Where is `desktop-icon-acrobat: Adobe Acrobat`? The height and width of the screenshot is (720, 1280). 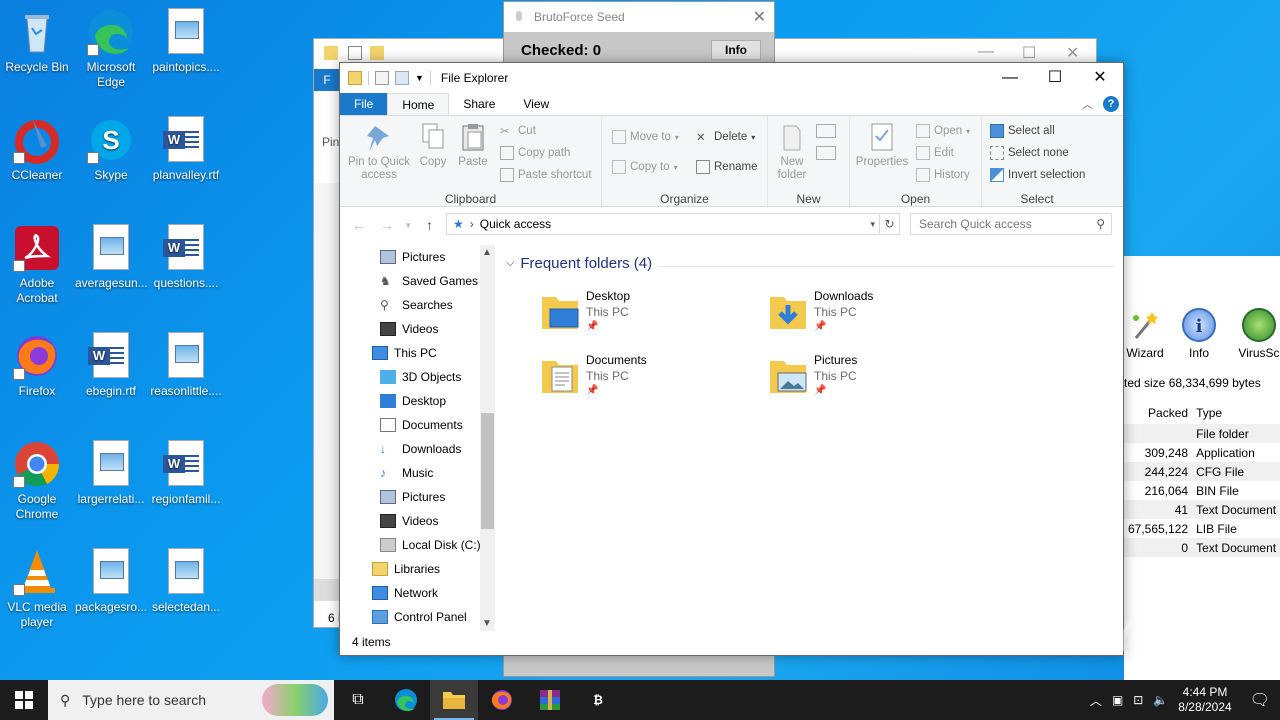
desktop-icon-acrobat: Adobe Acrobat is located at coordinates (37, 265).